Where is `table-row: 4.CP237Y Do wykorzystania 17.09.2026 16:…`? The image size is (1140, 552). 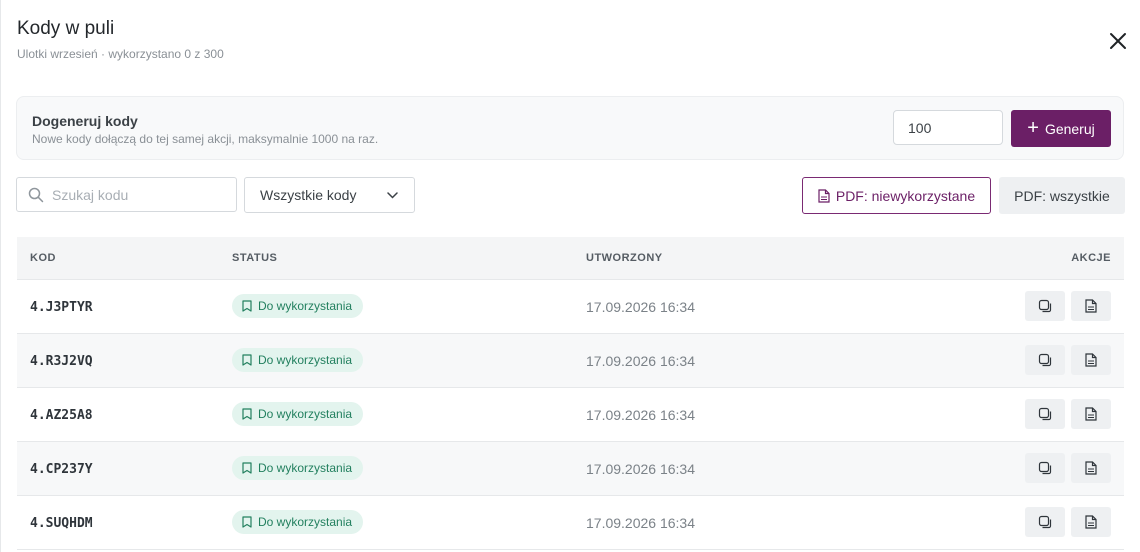
table-row: 4.CP237Y Do wykorzystania 17.09.2026 16:… is located at coordinates (570, 469).